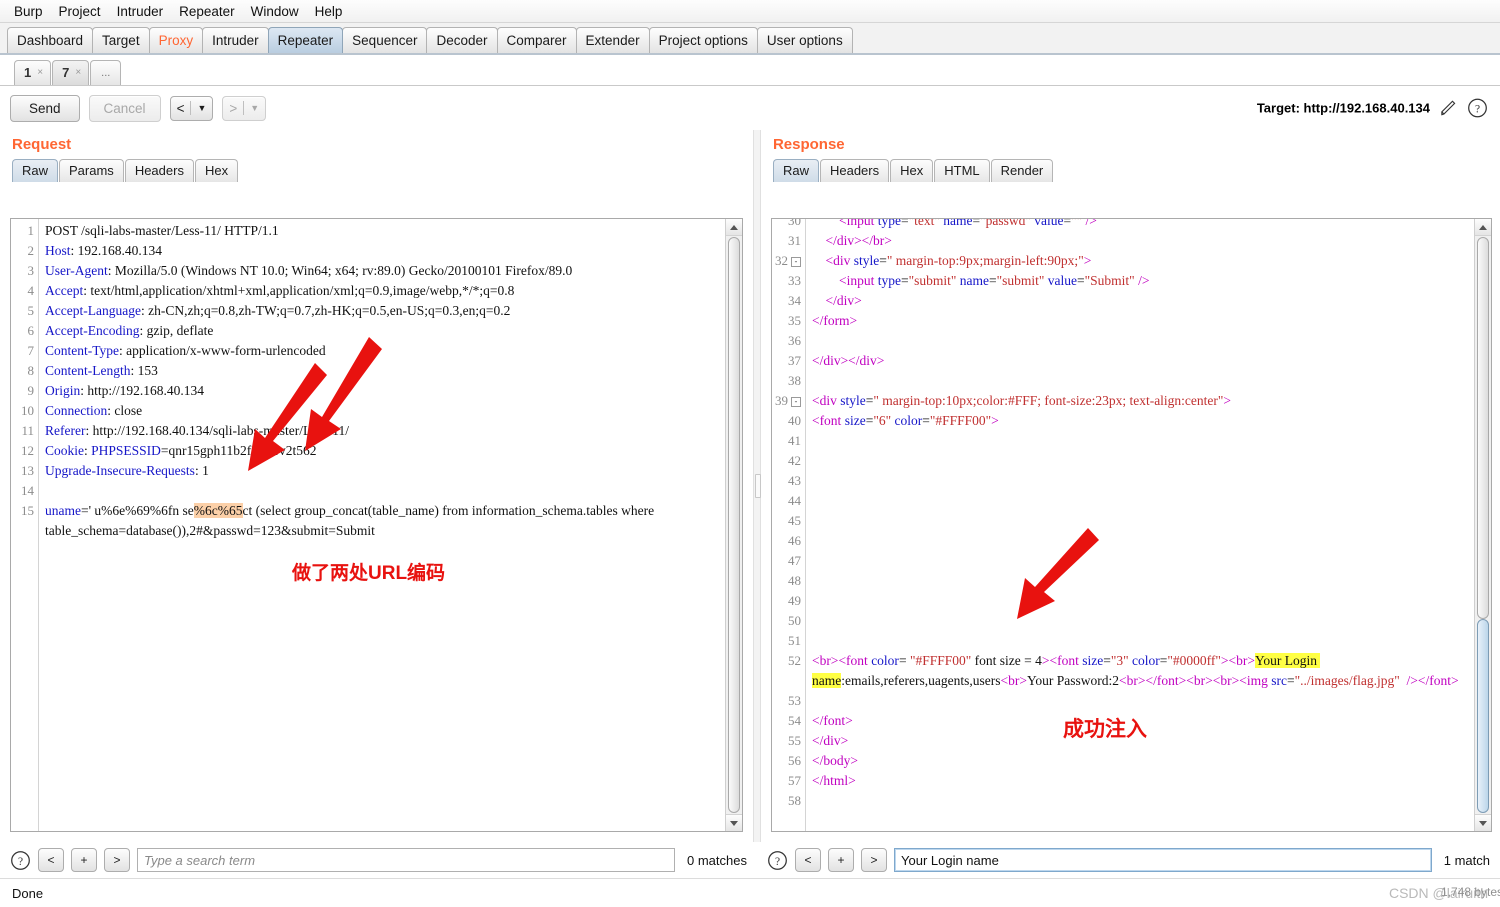 This screenshot has width=1500, height=907. Describe the element at coordinates (406, 860) in the screenshot. I see `request-search-input` at that location.